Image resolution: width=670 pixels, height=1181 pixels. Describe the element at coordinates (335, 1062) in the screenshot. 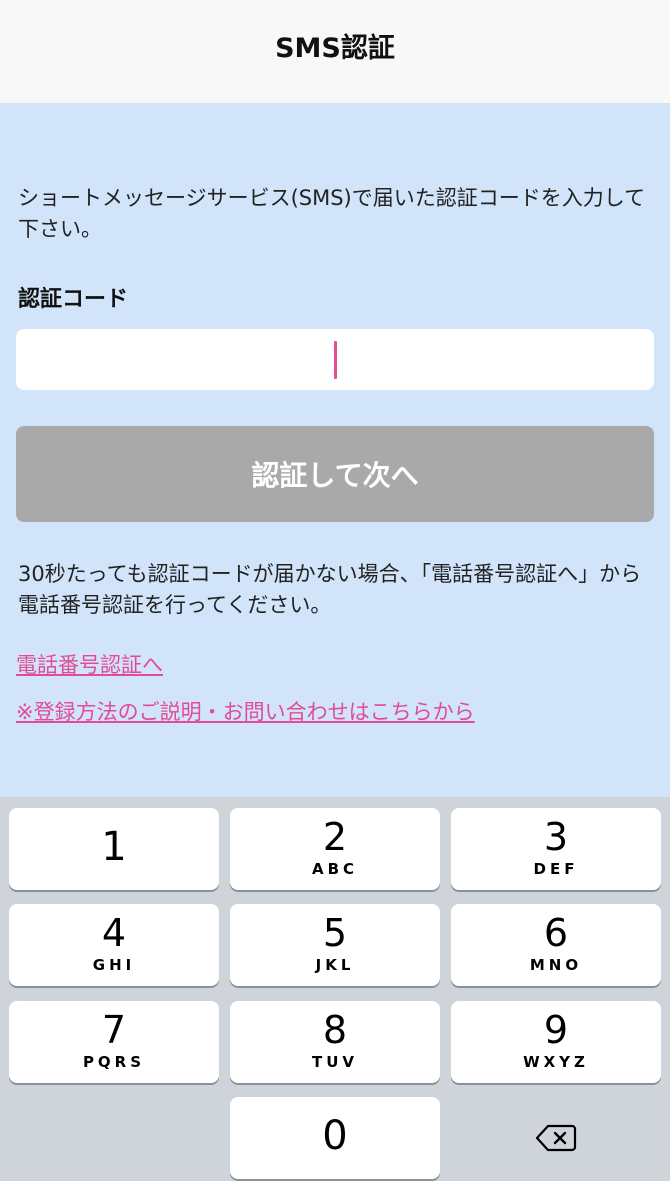

I see `key-letters: TUV` at that location.